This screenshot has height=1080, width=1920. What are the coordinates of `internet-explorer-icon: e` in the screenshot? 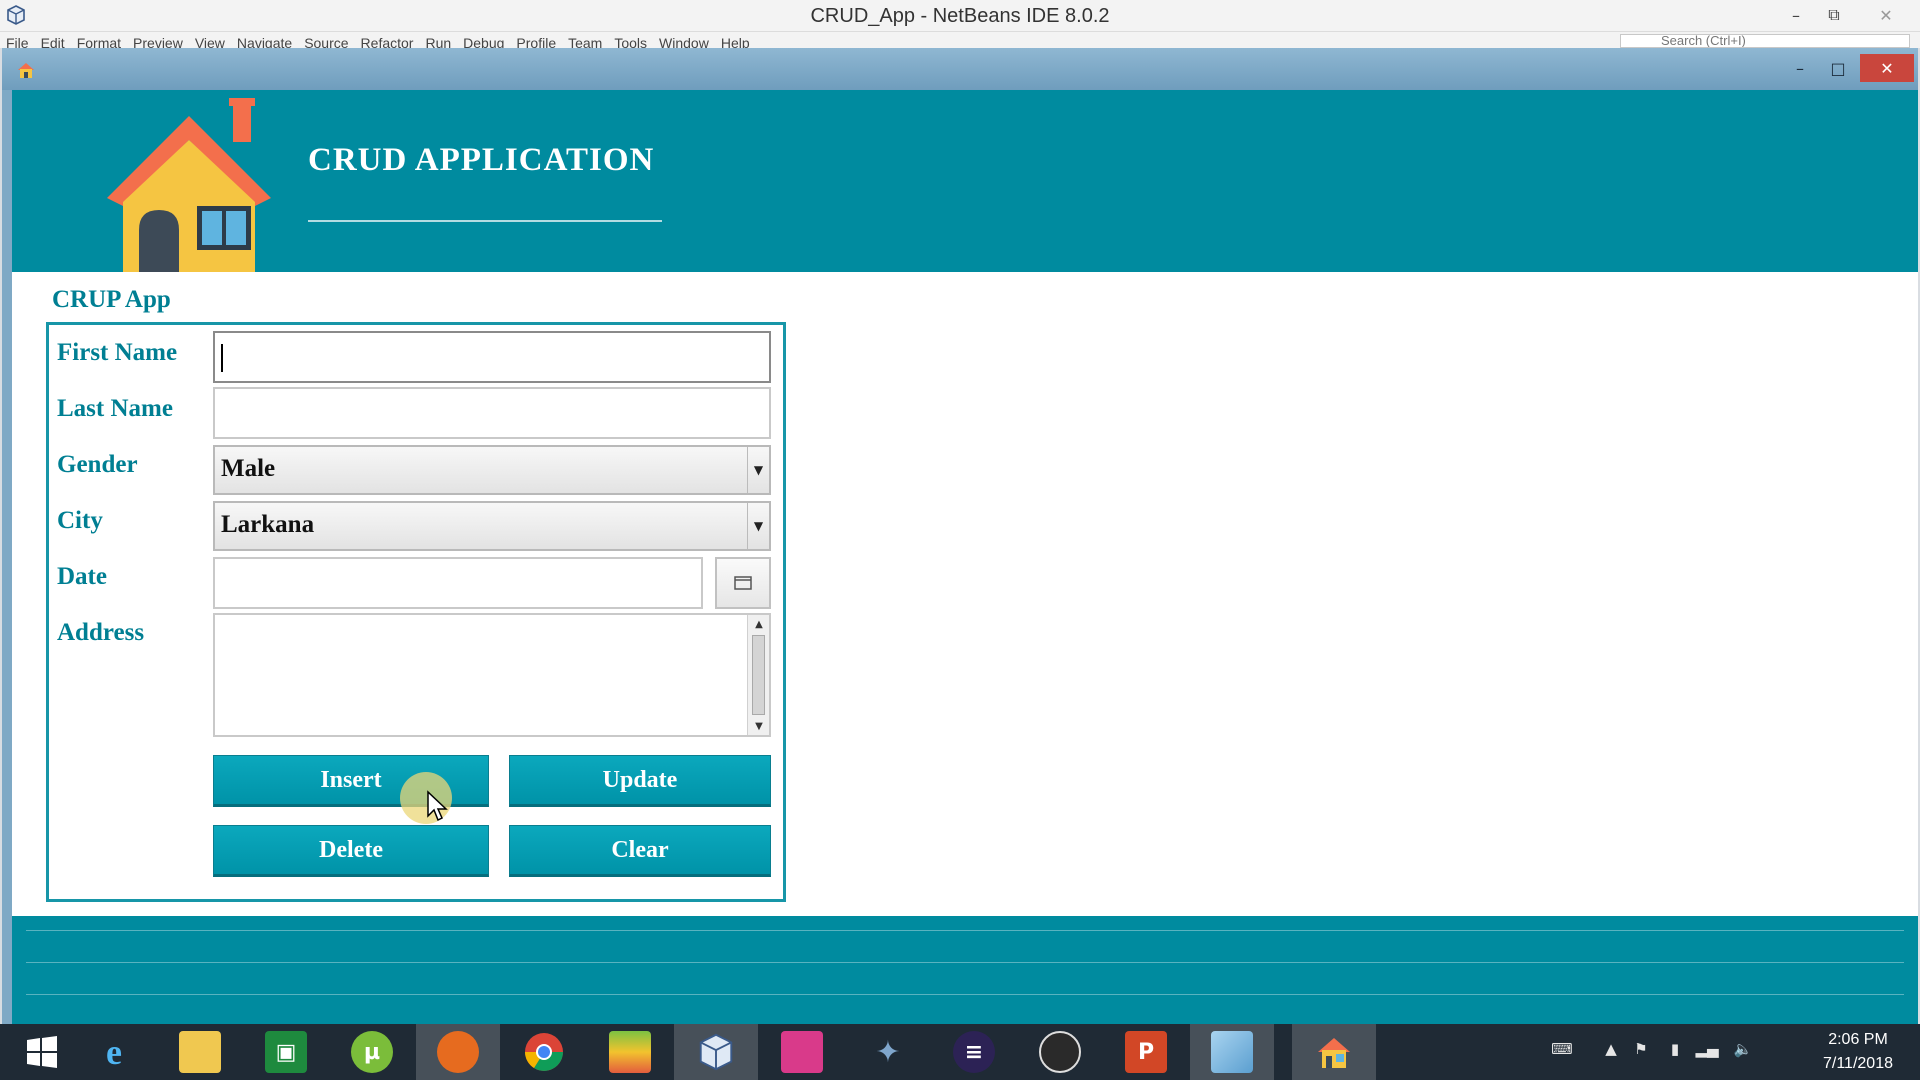 It's located at (114, 1052).